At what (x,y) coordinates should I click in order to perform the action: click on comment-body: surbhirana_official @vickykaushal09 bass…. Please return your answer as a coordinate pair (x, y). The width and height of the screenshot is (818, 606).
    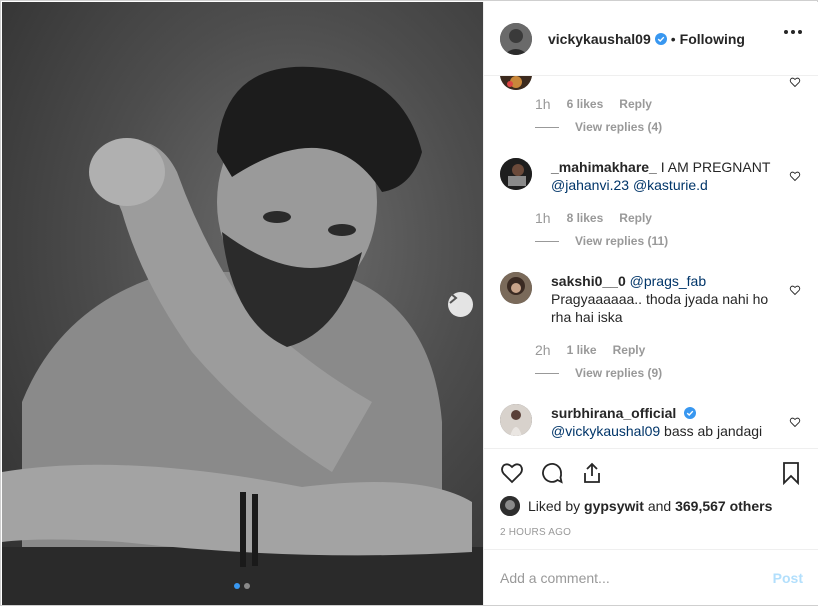
    Looking at the image, I should click on (663, 422).